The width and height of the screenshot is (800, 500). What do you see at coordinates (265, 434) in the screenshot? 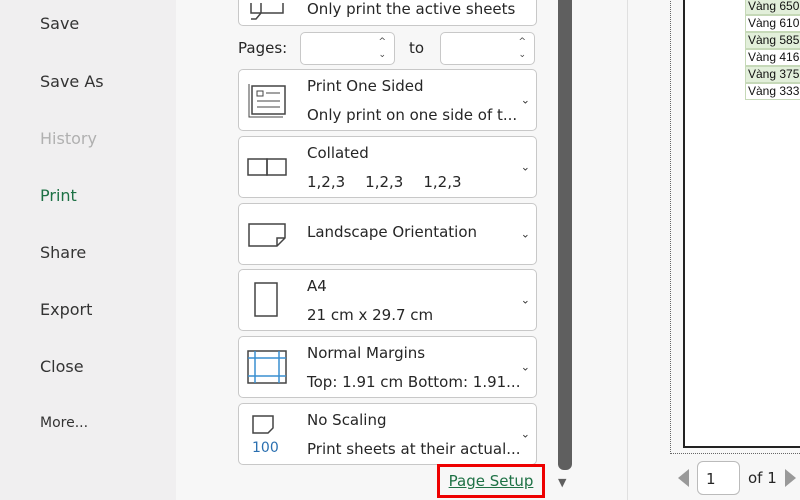
I see `scaling-icon: 100` at bounding box center [265, 434].